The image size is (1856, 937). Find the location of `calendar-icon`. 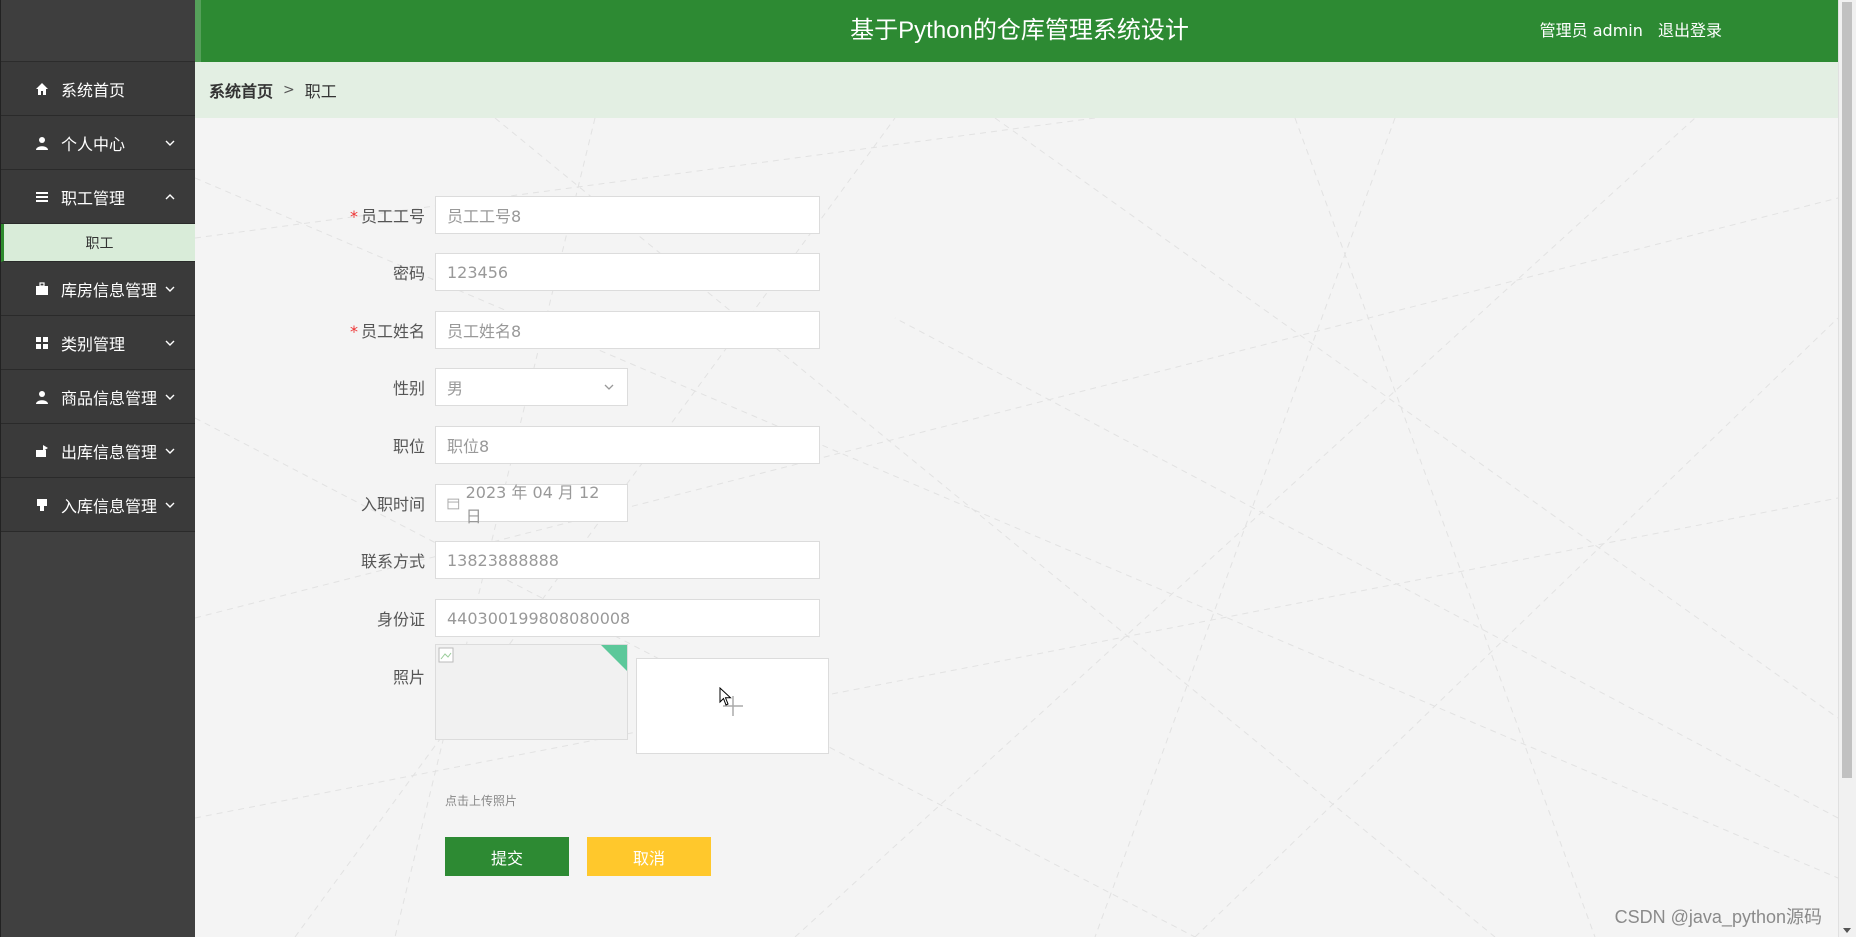

calendar-icon is located at coordinates (453, 503).